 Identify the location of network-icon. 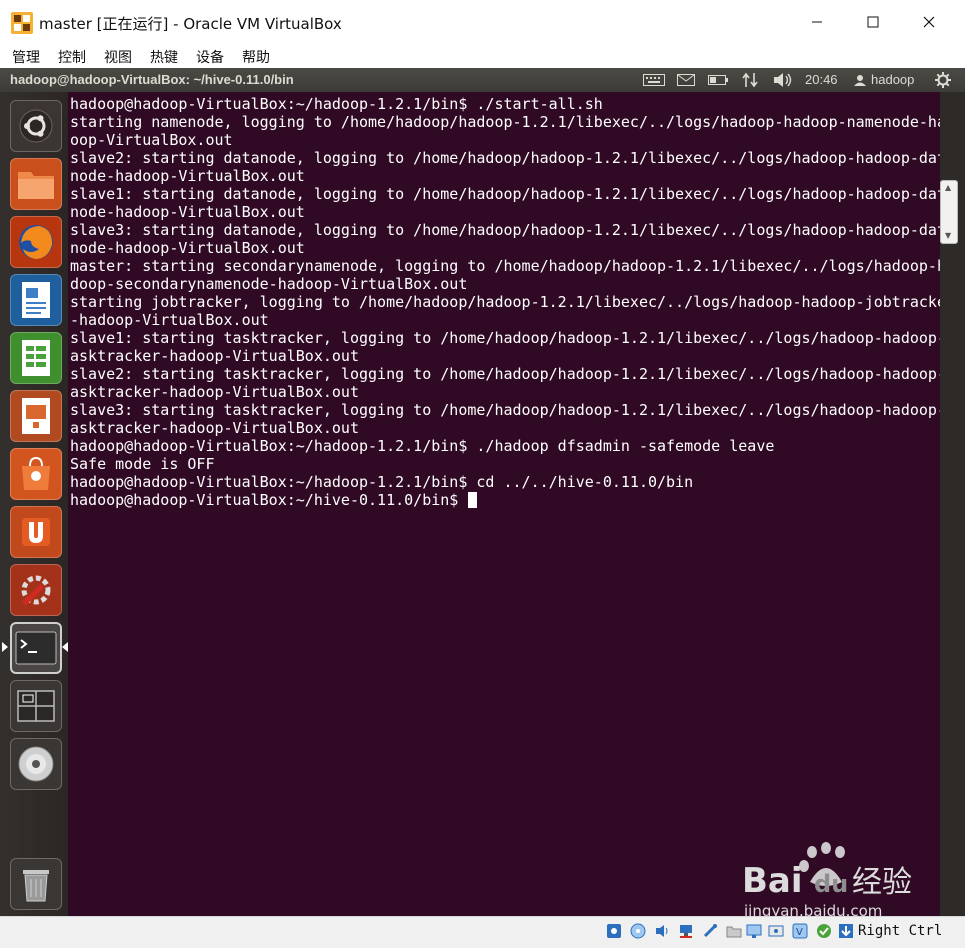
(750, 80).